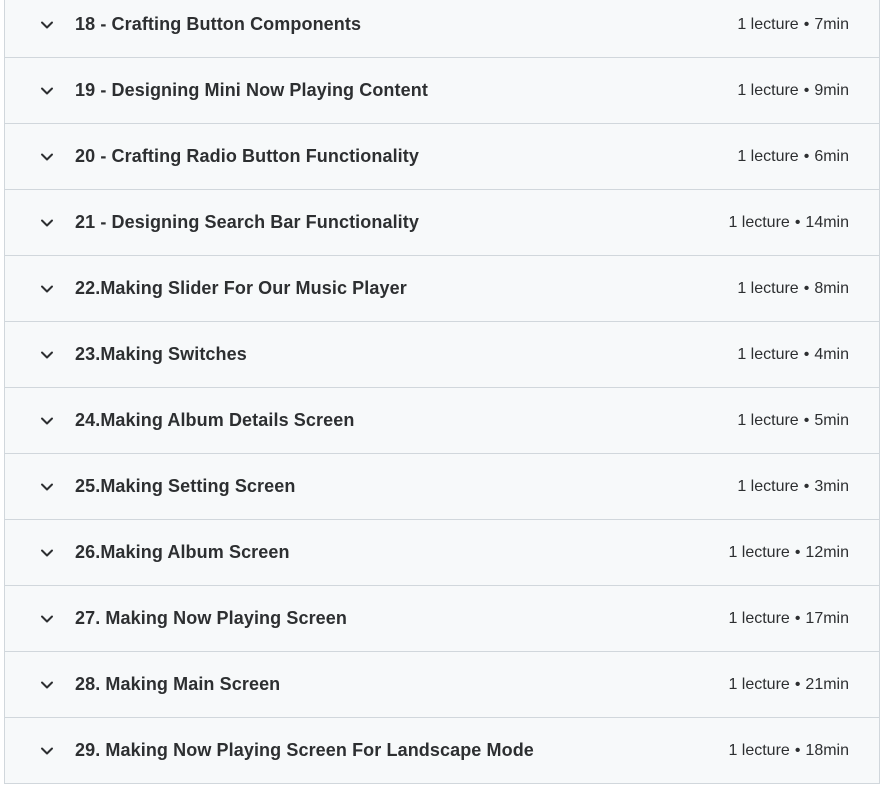 The width and height of the screenshot is (883, 789). Describe the element at coordinates (827, 222) in the screenshot. I see `section-duration: 14min` at that location.